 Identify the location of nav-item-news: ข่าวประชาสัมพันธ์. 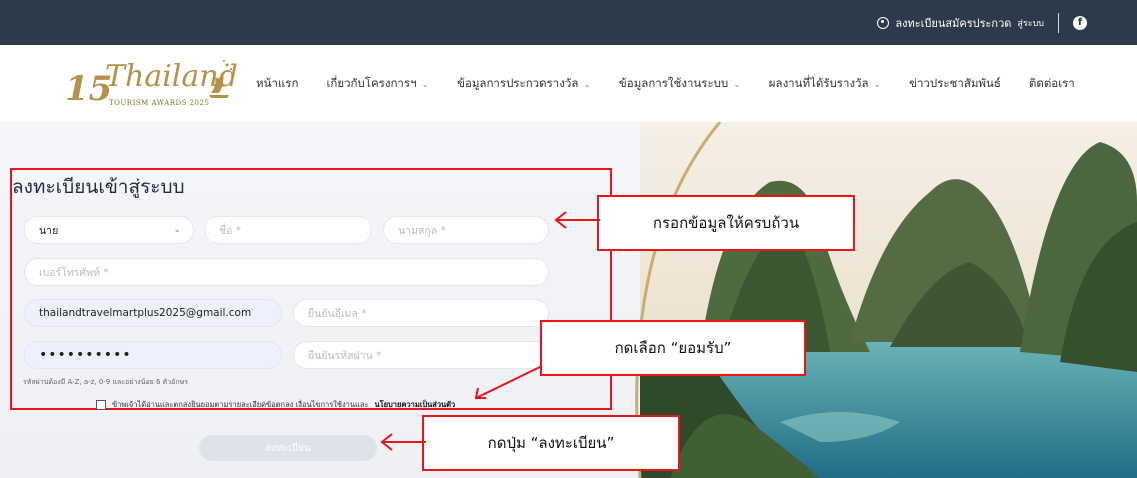
(955, 84).